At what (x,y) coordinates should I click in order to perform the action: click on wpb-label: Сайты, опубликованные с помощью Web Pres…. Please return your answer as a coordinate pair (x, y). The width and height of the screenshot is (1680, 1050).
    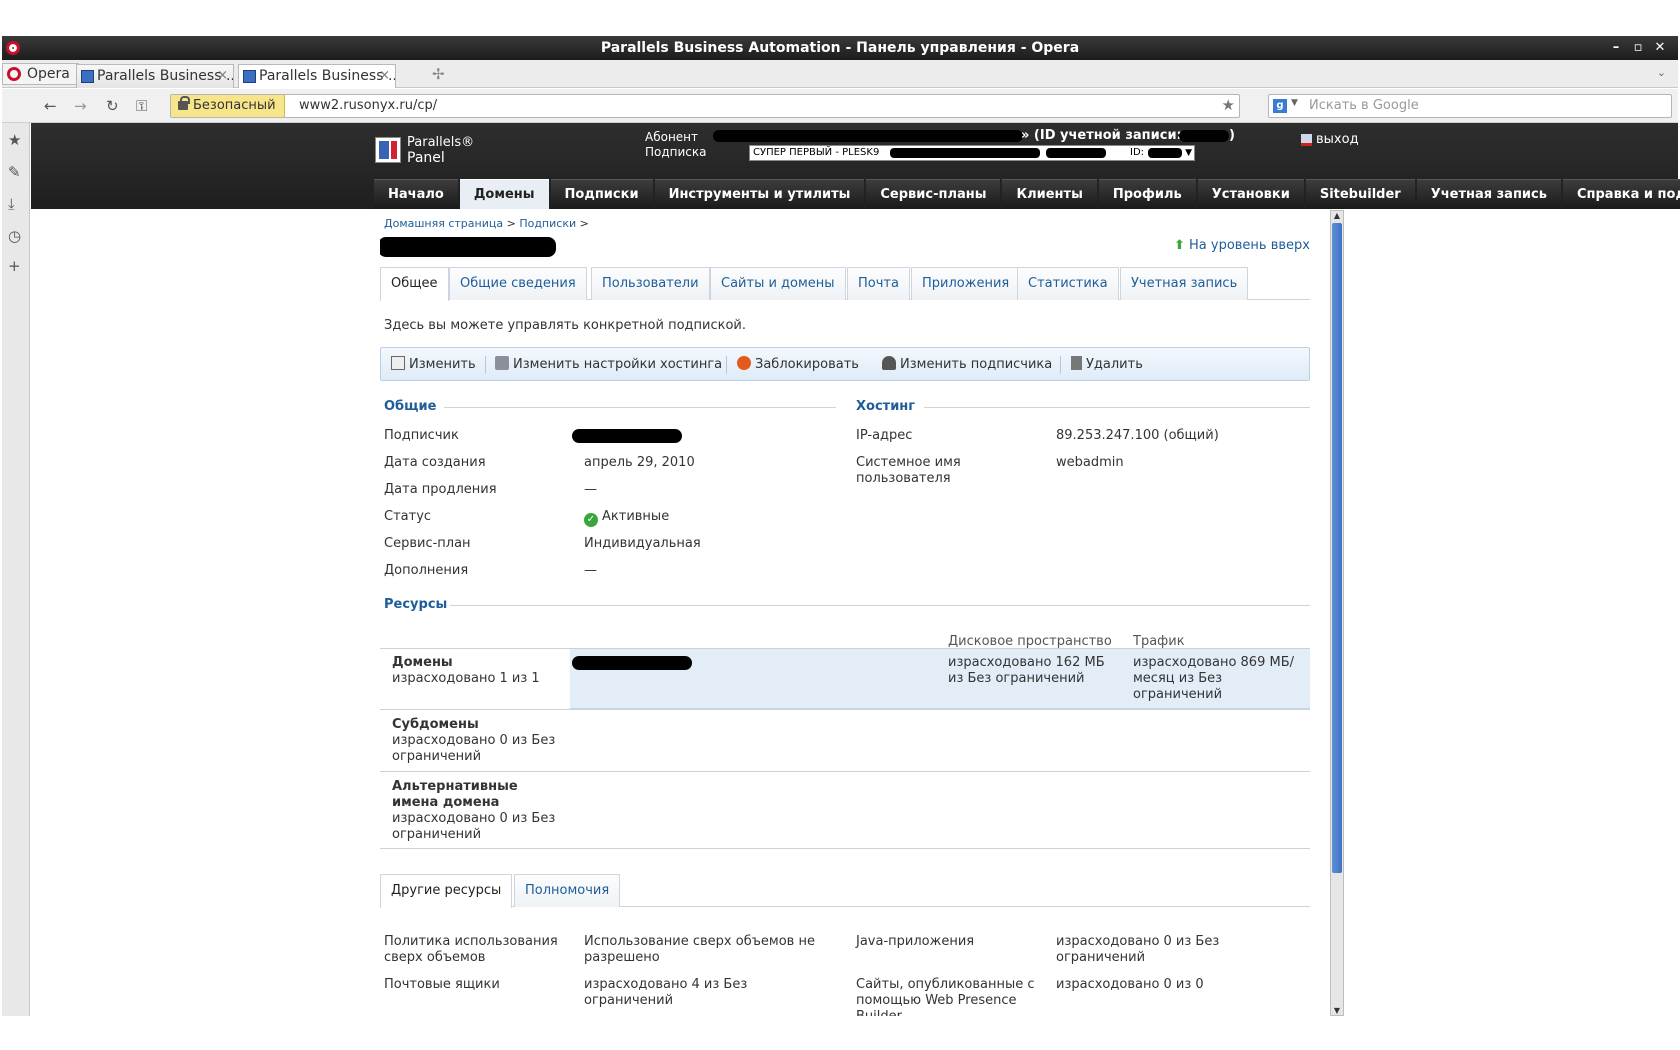
    Looking at the image, I should click on (945, 996).